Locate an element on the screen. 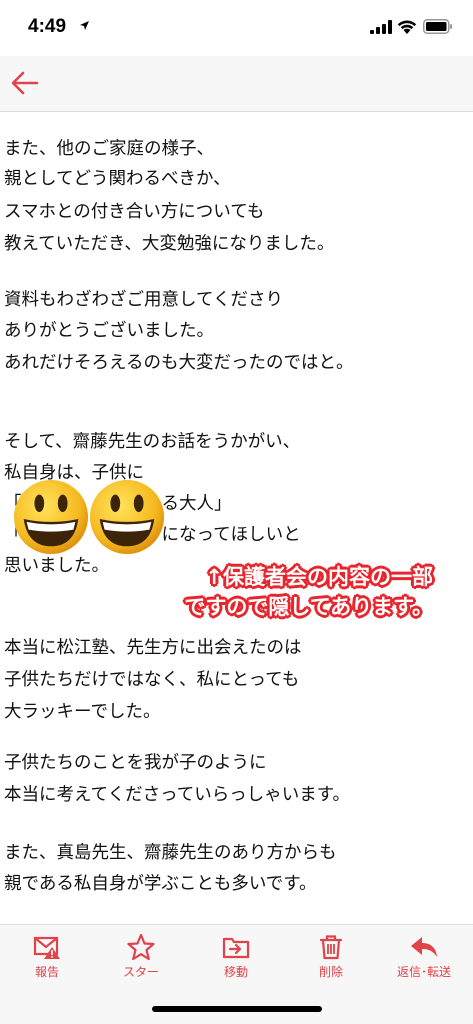 This screenshot has height=1024, width=473. report-mail-icon is located at coordinates (46, 947).